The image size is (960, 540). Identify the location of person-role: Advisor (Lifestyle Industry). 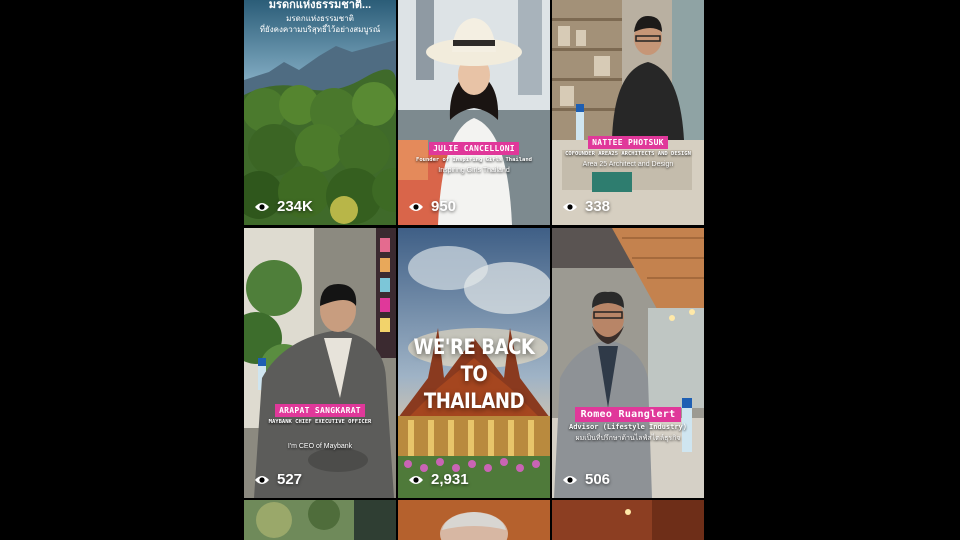
(627, 427).